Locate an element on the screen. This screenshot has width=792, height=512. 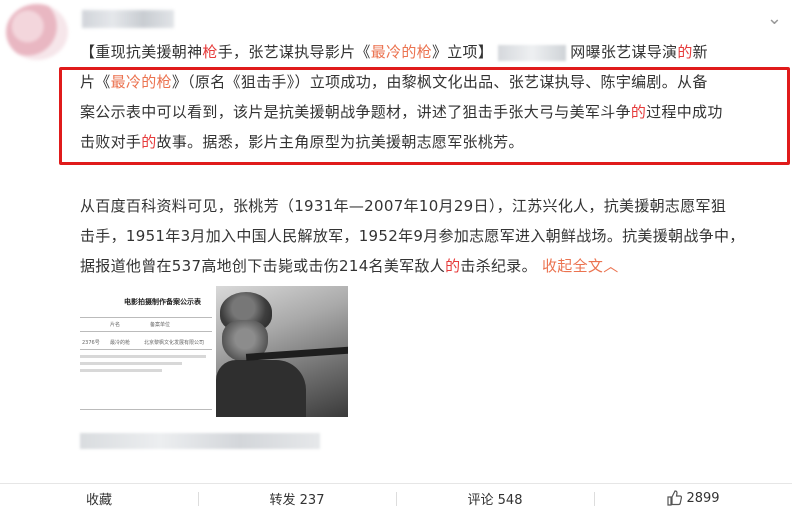
chevron-down-icon: ⌄ is located at coordinates (774, 18).